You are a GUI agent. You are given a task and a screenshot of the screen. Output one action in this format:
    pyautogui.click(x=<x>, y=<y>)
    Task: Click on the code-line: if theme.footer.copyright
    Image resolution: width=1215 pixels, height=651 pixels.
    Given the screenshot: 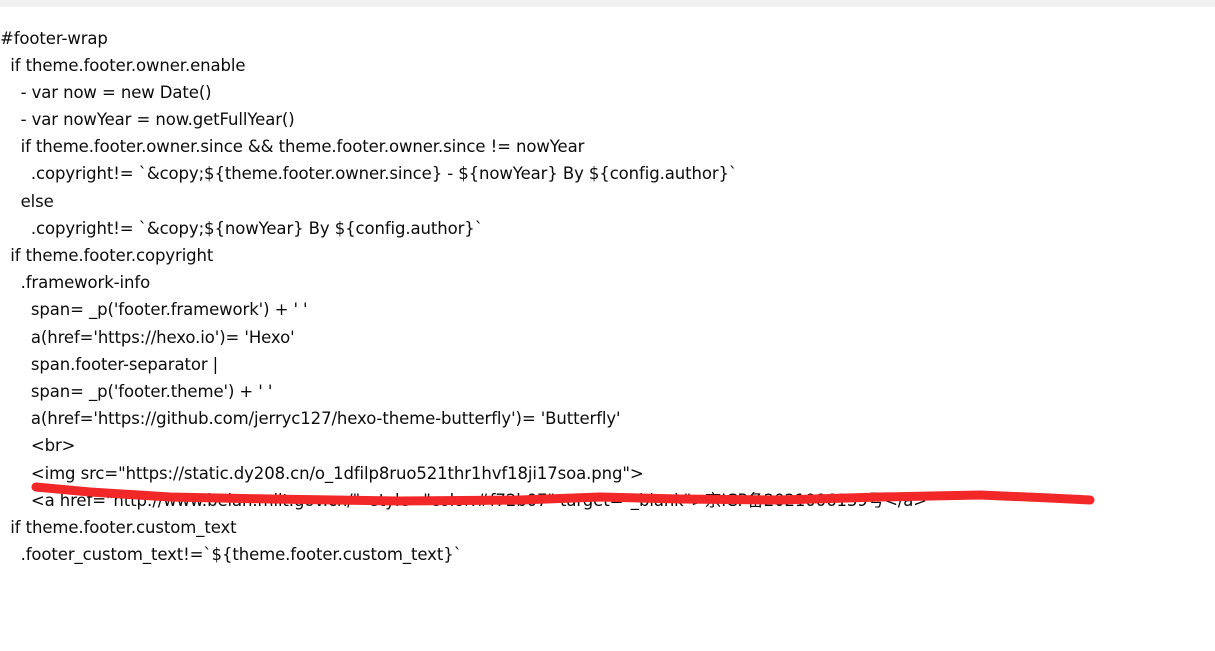 What is the action you would take?
    pyautogui.click(x=107, y=255)
    